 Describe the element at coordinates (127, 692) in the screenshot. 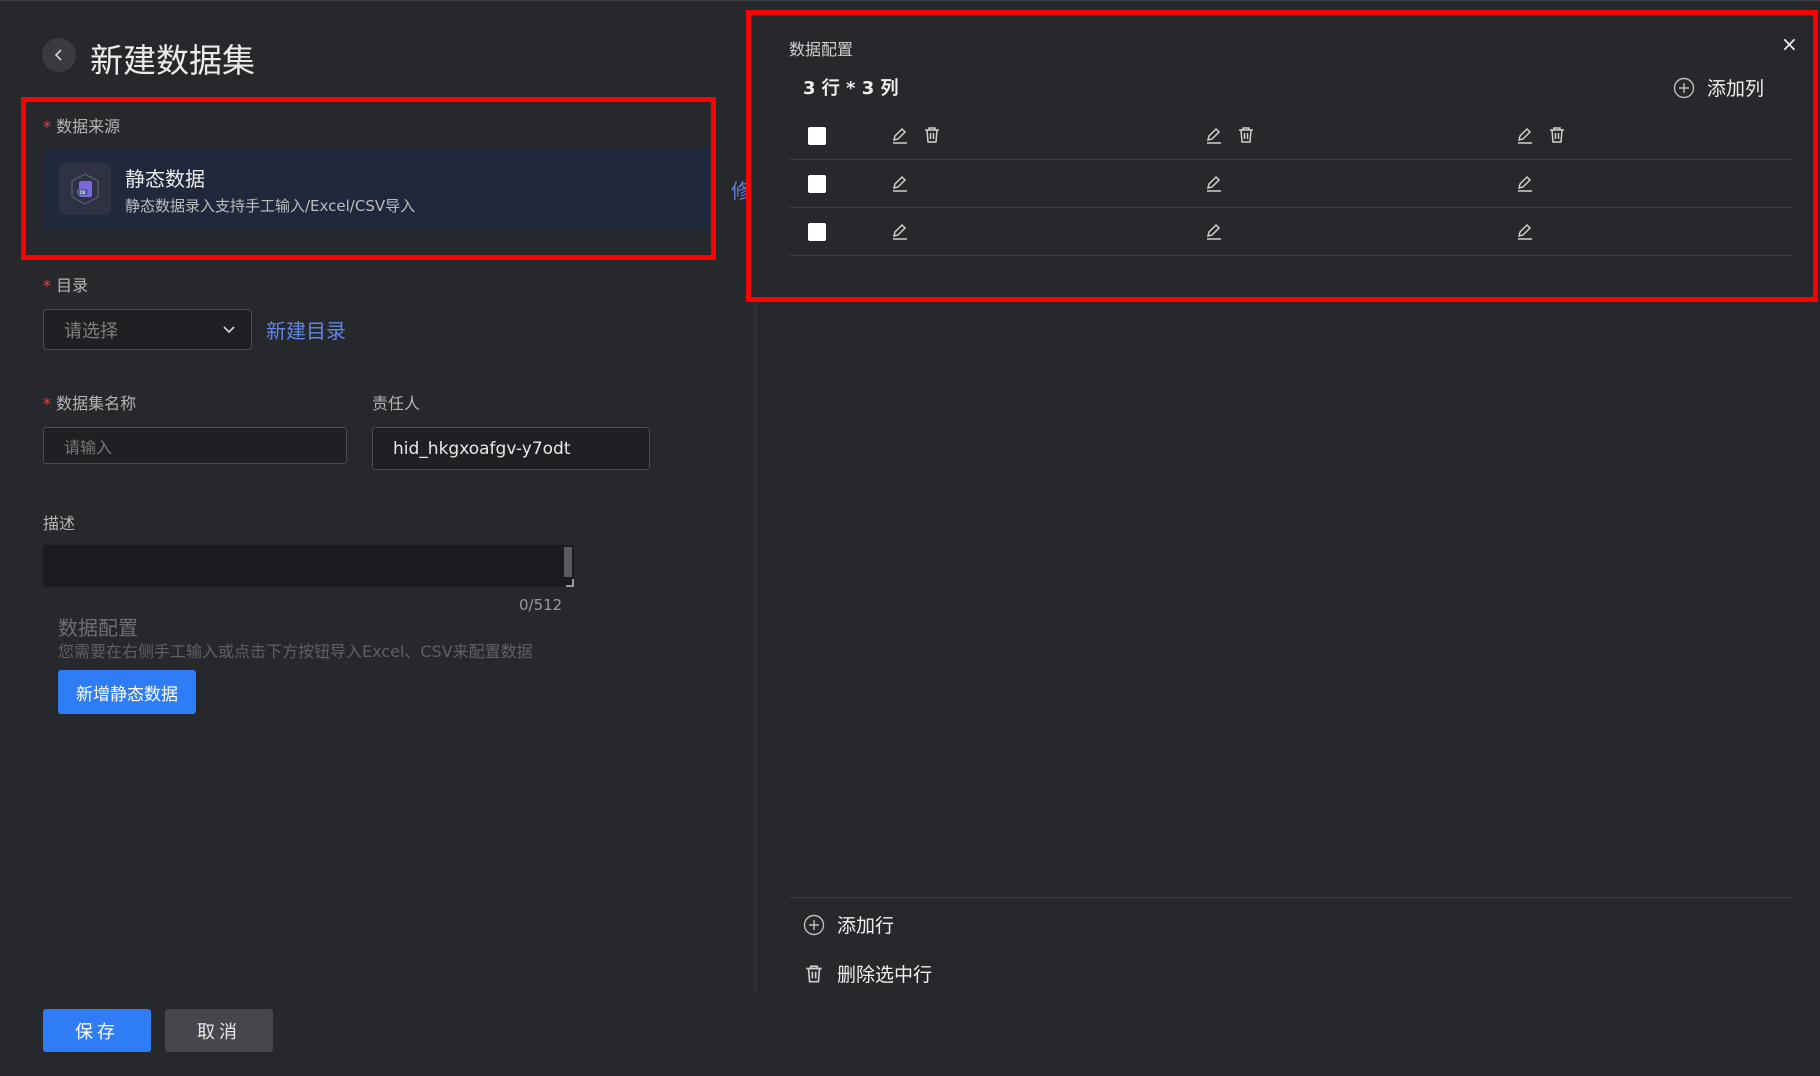

I see `add-static-data-button: 新增静态数据` at that location.